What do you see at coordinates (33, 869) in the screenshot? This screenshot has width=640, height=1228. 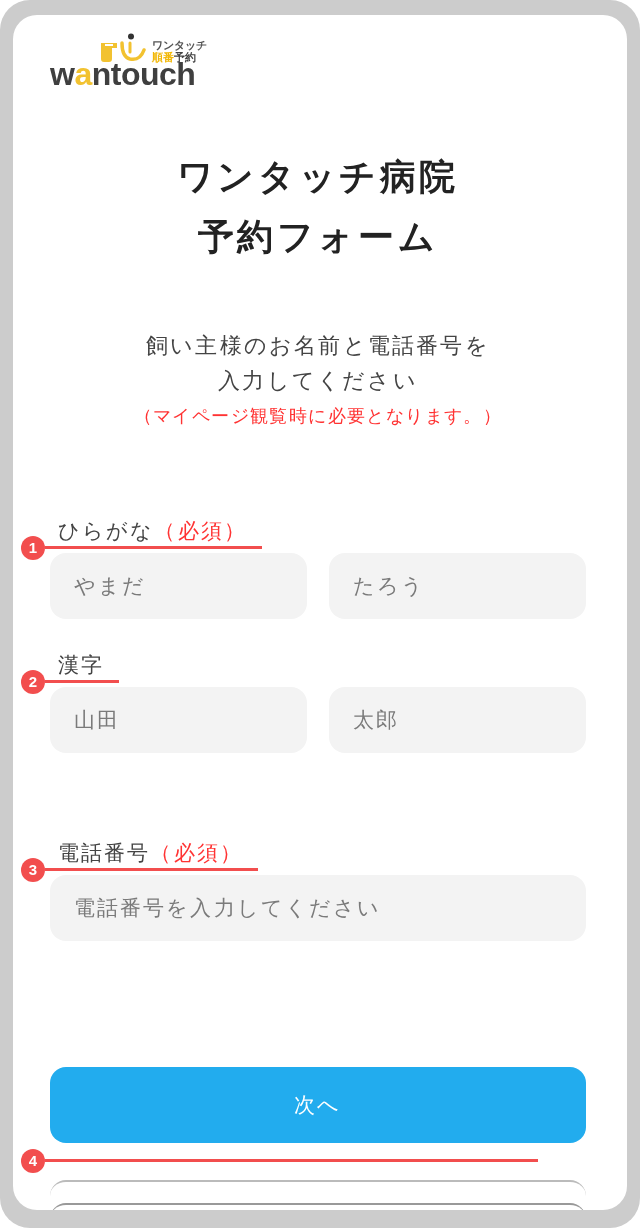 I see `annotation-badge: 3` at bounding box center [33, 869].